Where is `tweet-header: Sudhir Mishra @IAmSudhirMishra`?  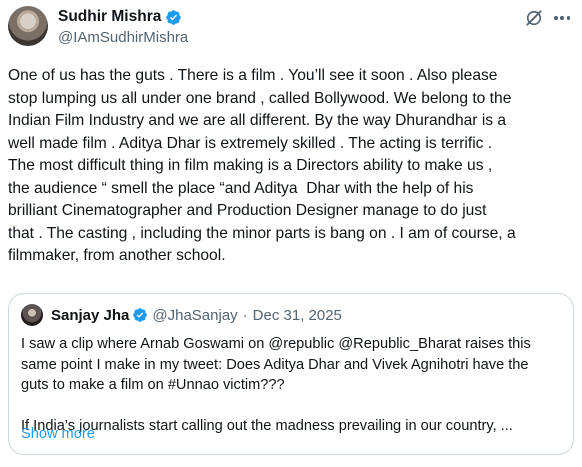
tweet-header: Sudhir Mishra @IAmSudhirMishra is located at coordinates (291, 28).